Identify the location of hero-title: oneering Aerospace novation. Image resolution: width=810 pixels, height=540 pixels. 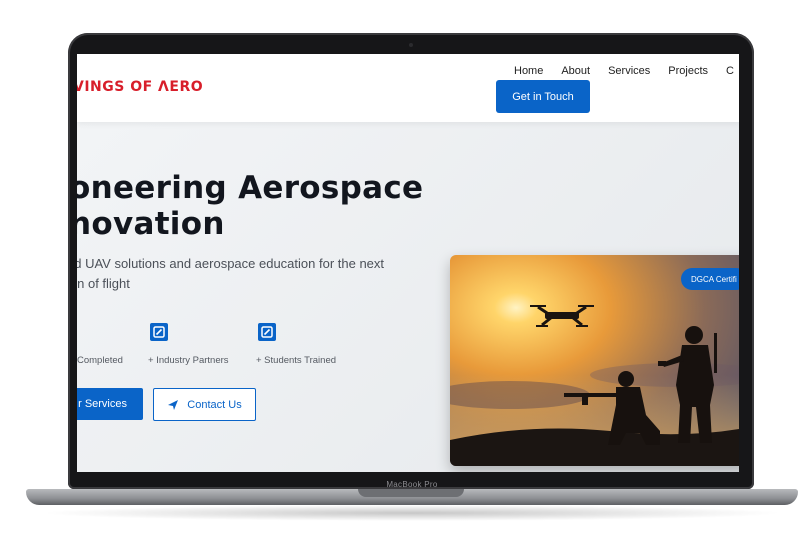
(250, 206).